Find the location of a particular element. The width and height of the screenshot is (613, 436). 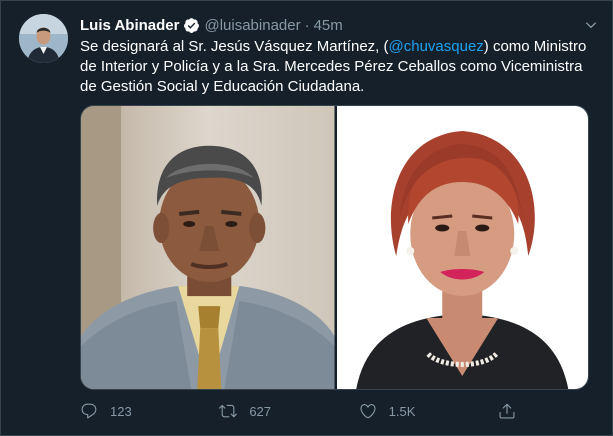

share-icon is located at coordinates (507, 411).